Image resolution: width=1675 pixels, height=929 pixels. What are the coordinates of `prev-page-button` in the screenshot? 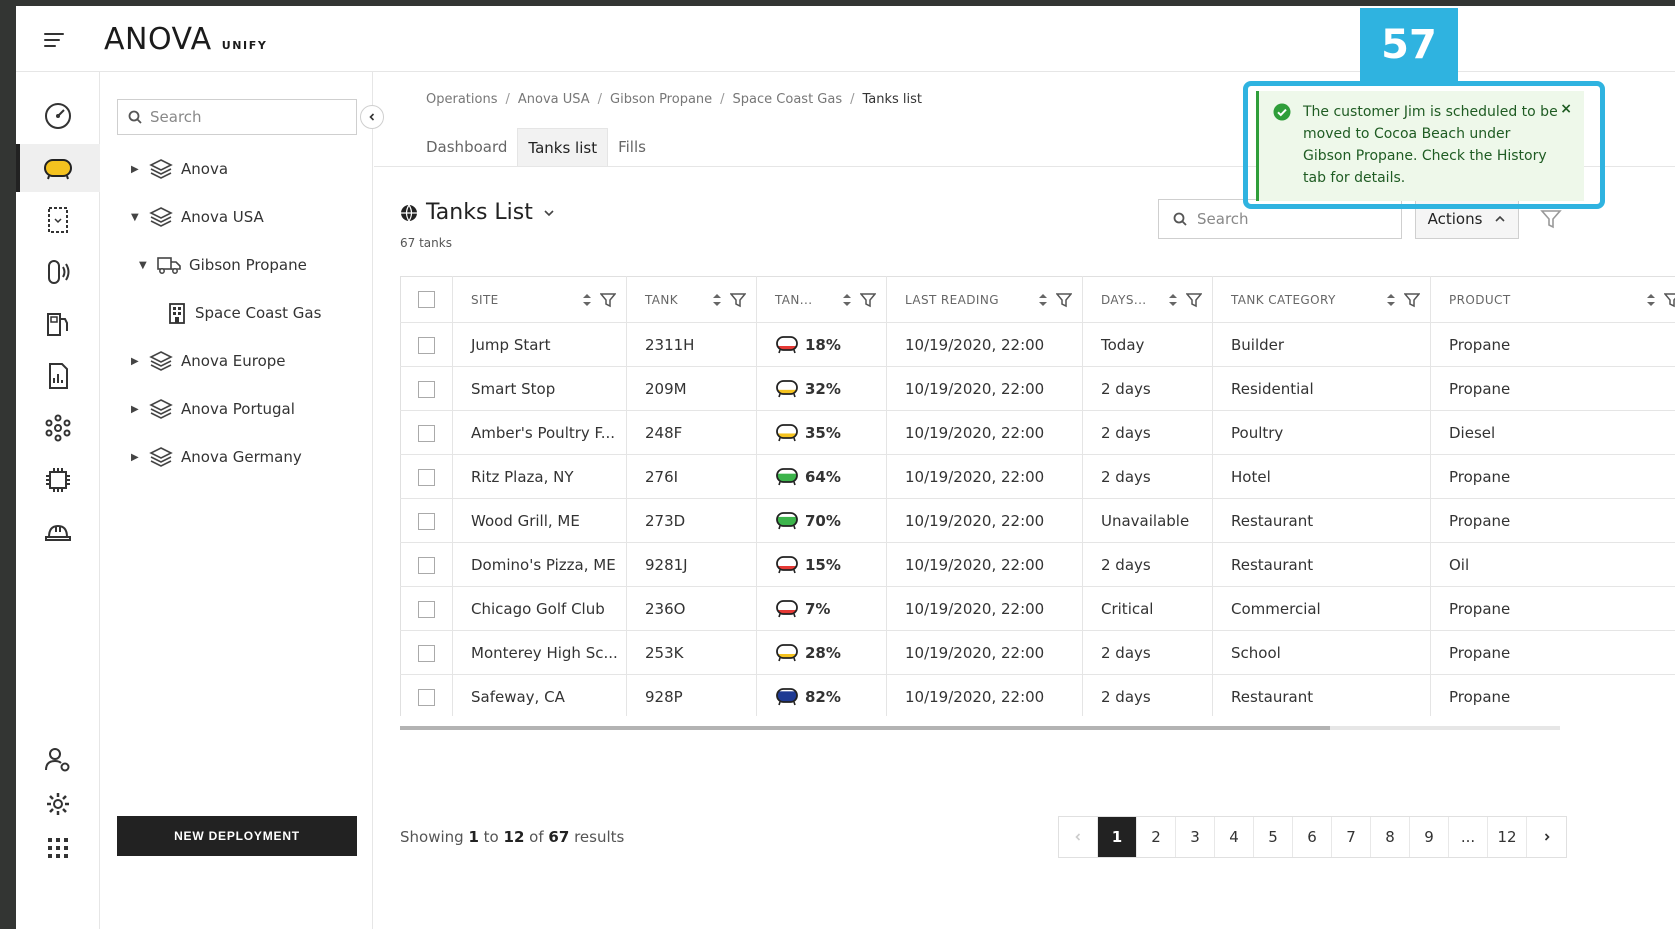 It's located at (1078, 837).